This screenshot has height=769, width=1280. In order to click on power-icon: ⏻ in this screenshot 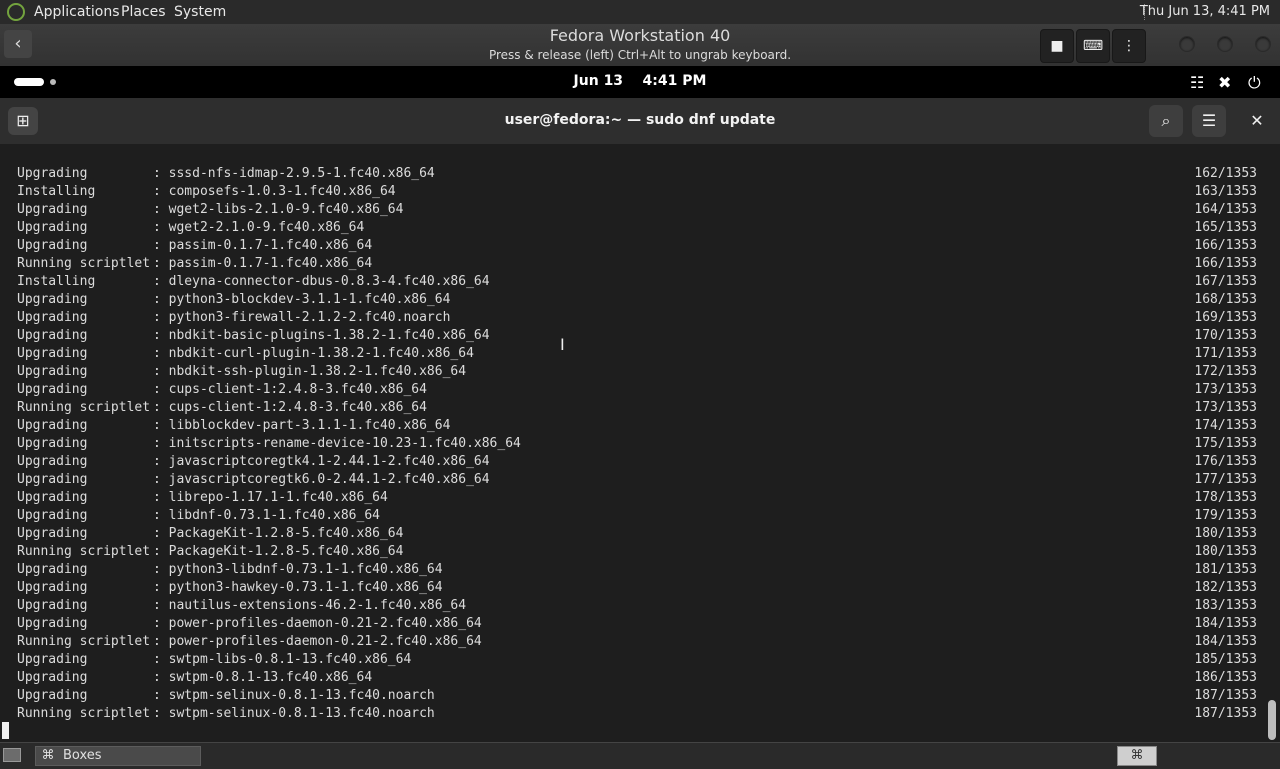, I will do `click(1254, 83)`.